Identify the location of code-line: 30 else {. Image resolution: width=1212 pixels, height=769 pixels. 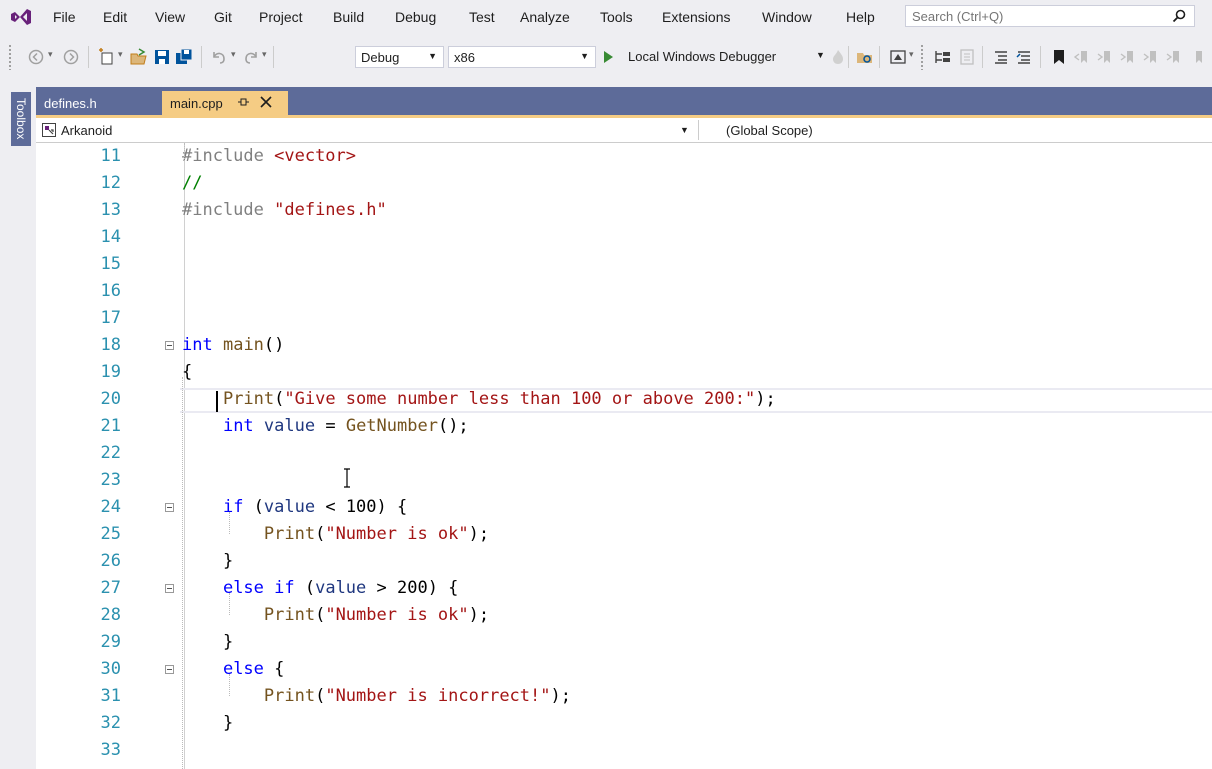
(624, 669).